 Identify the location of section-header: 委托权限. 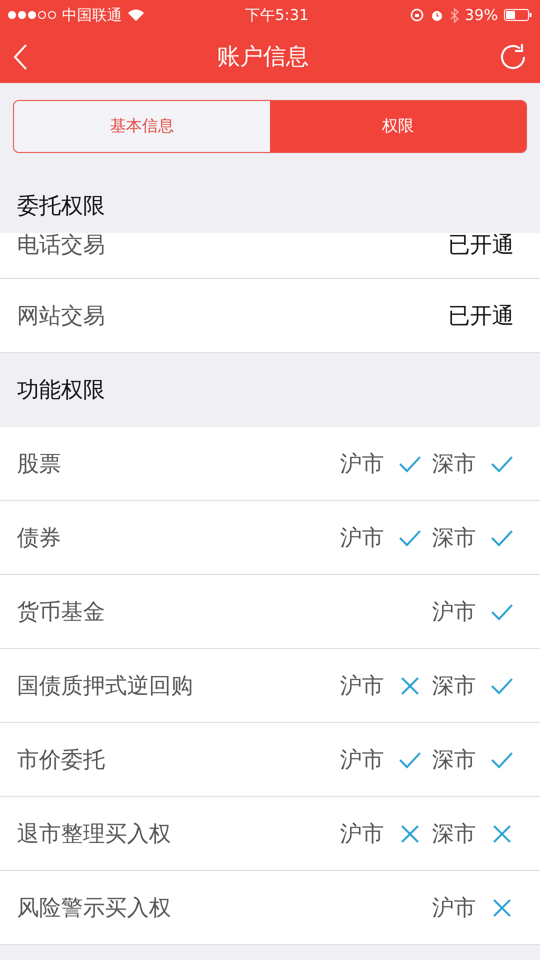
(61, 206).